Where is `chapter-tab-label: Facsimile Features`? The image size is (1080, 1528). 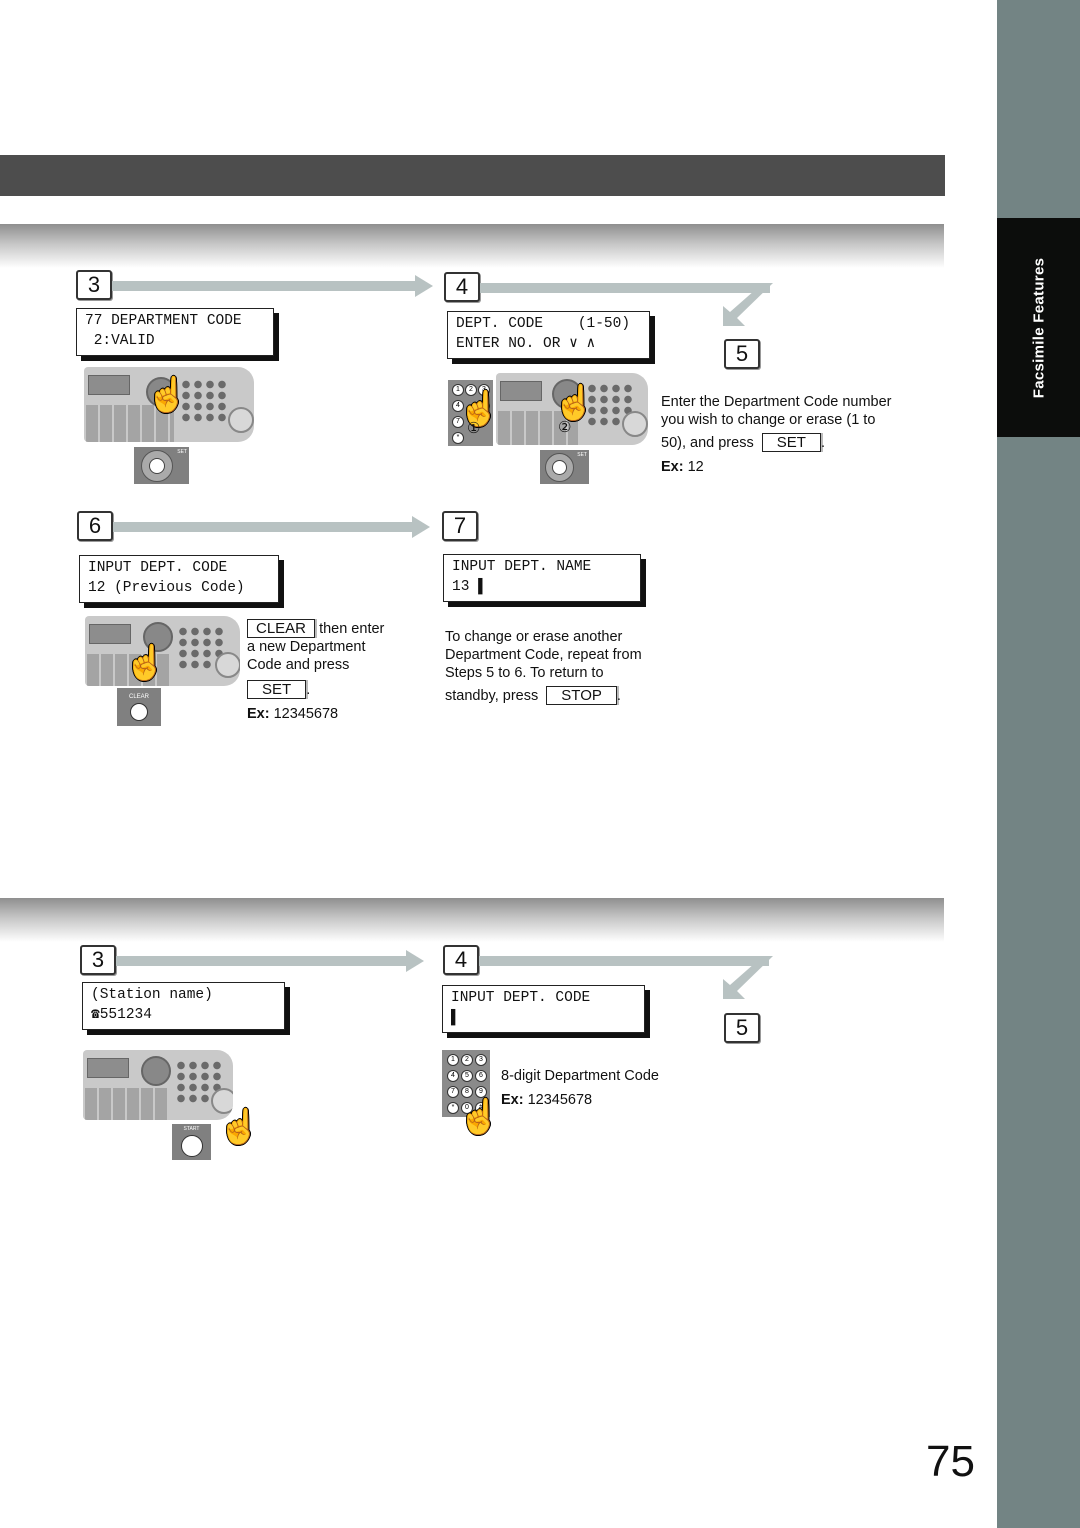
chapter-tab-label: Facsimile Features is located at coordinates (1038, 327).